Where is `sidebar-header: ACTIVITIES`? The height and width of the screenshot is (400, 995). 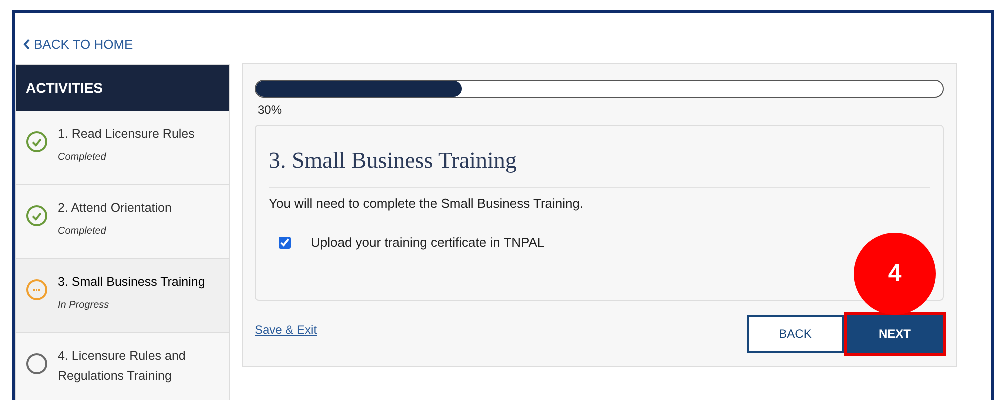 sidebar-header: ACTIVITIES is located at coordinates (122, 88).